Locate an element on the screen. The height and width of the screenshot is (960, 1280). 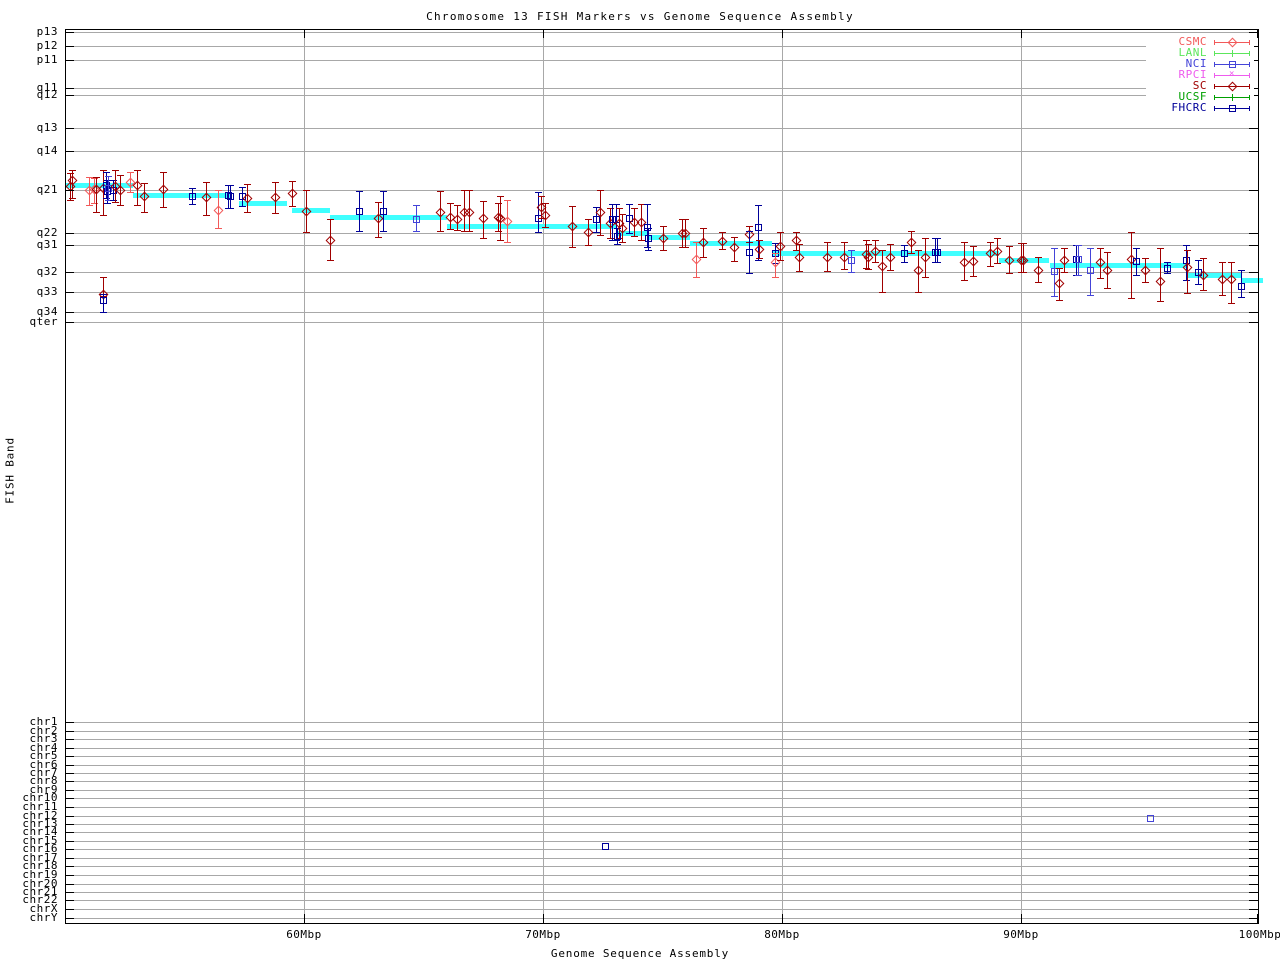
x-tick-label: 90Mbp is located at coordinates (1021, 934).